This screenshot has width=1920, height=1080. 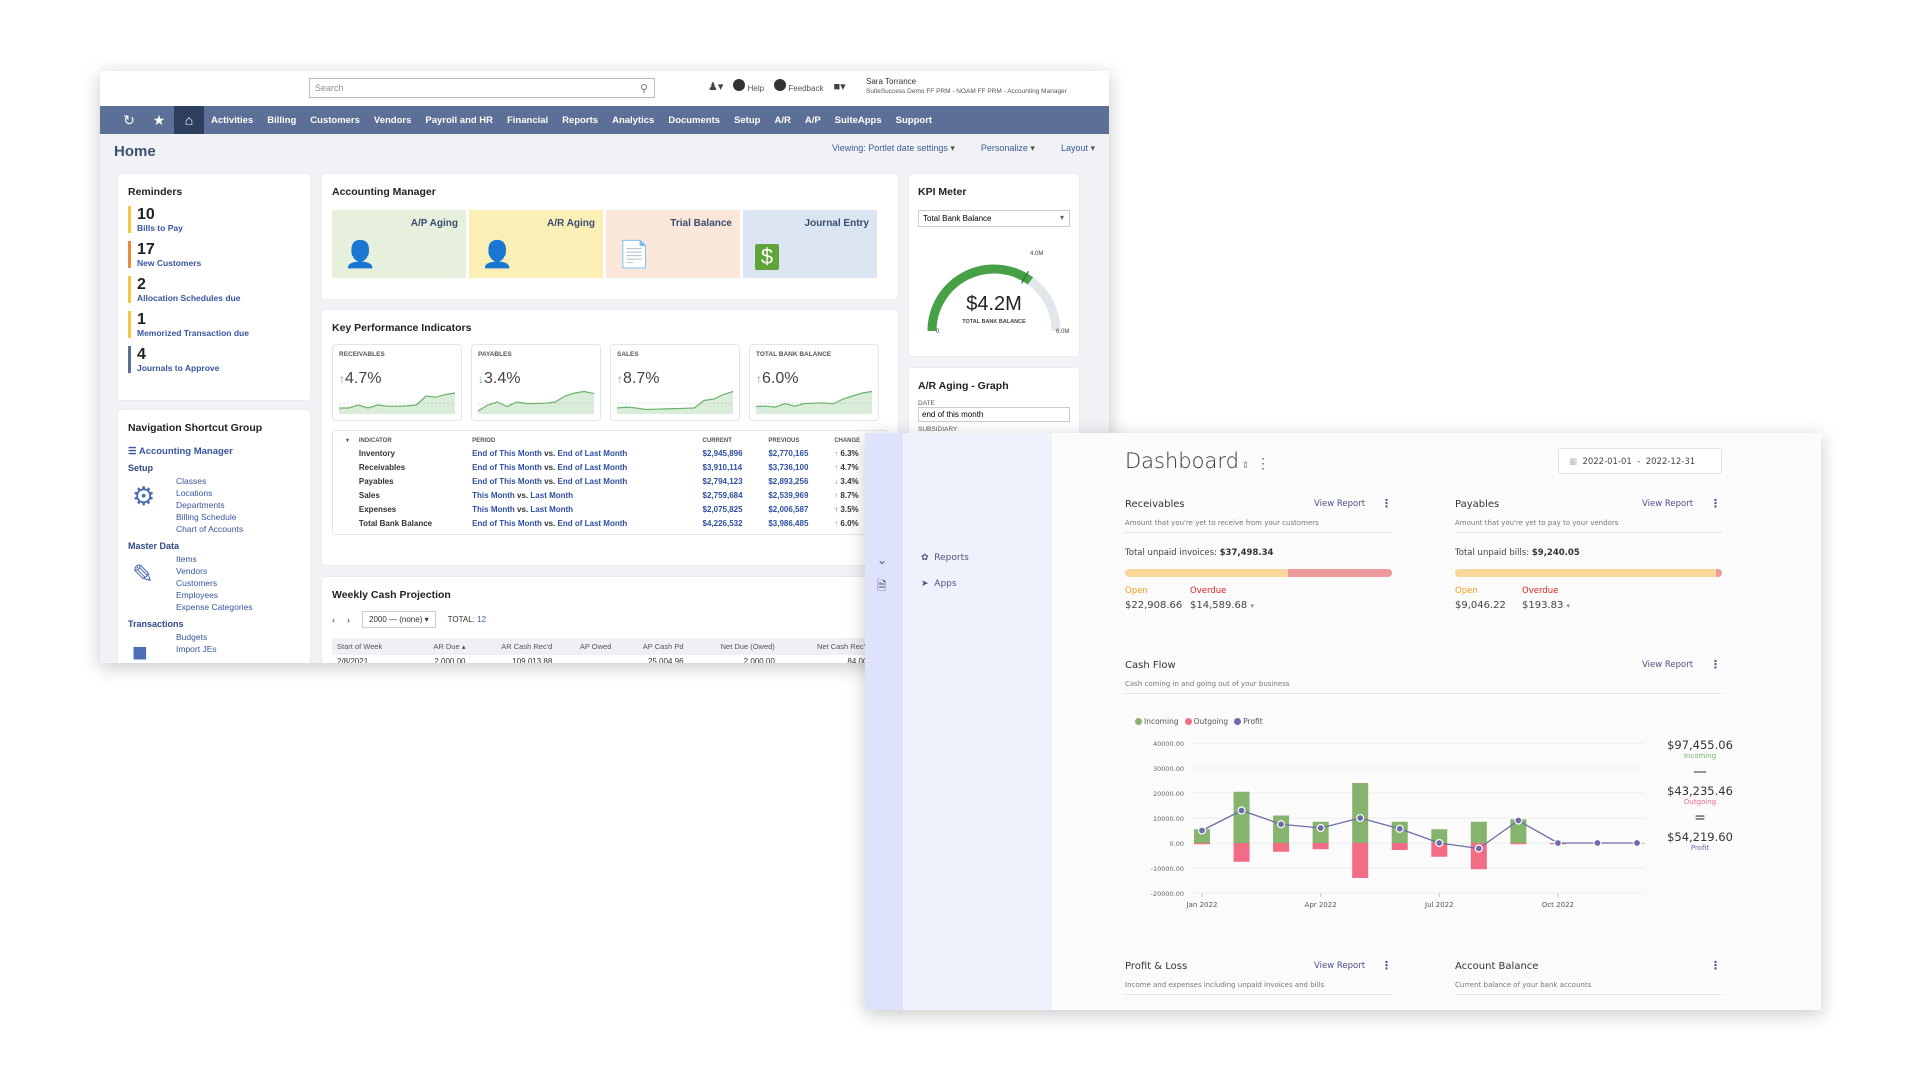 I want to click on tile-journal-entry: Journal Entry $, so click(x=810, y=244).